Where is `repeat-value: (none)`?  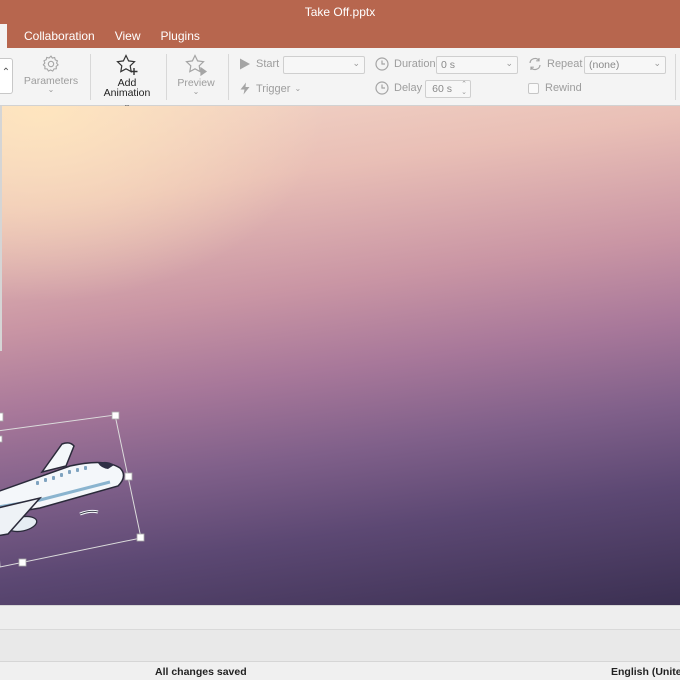 repeat-value: (none) is located at coordinates (604, 65).